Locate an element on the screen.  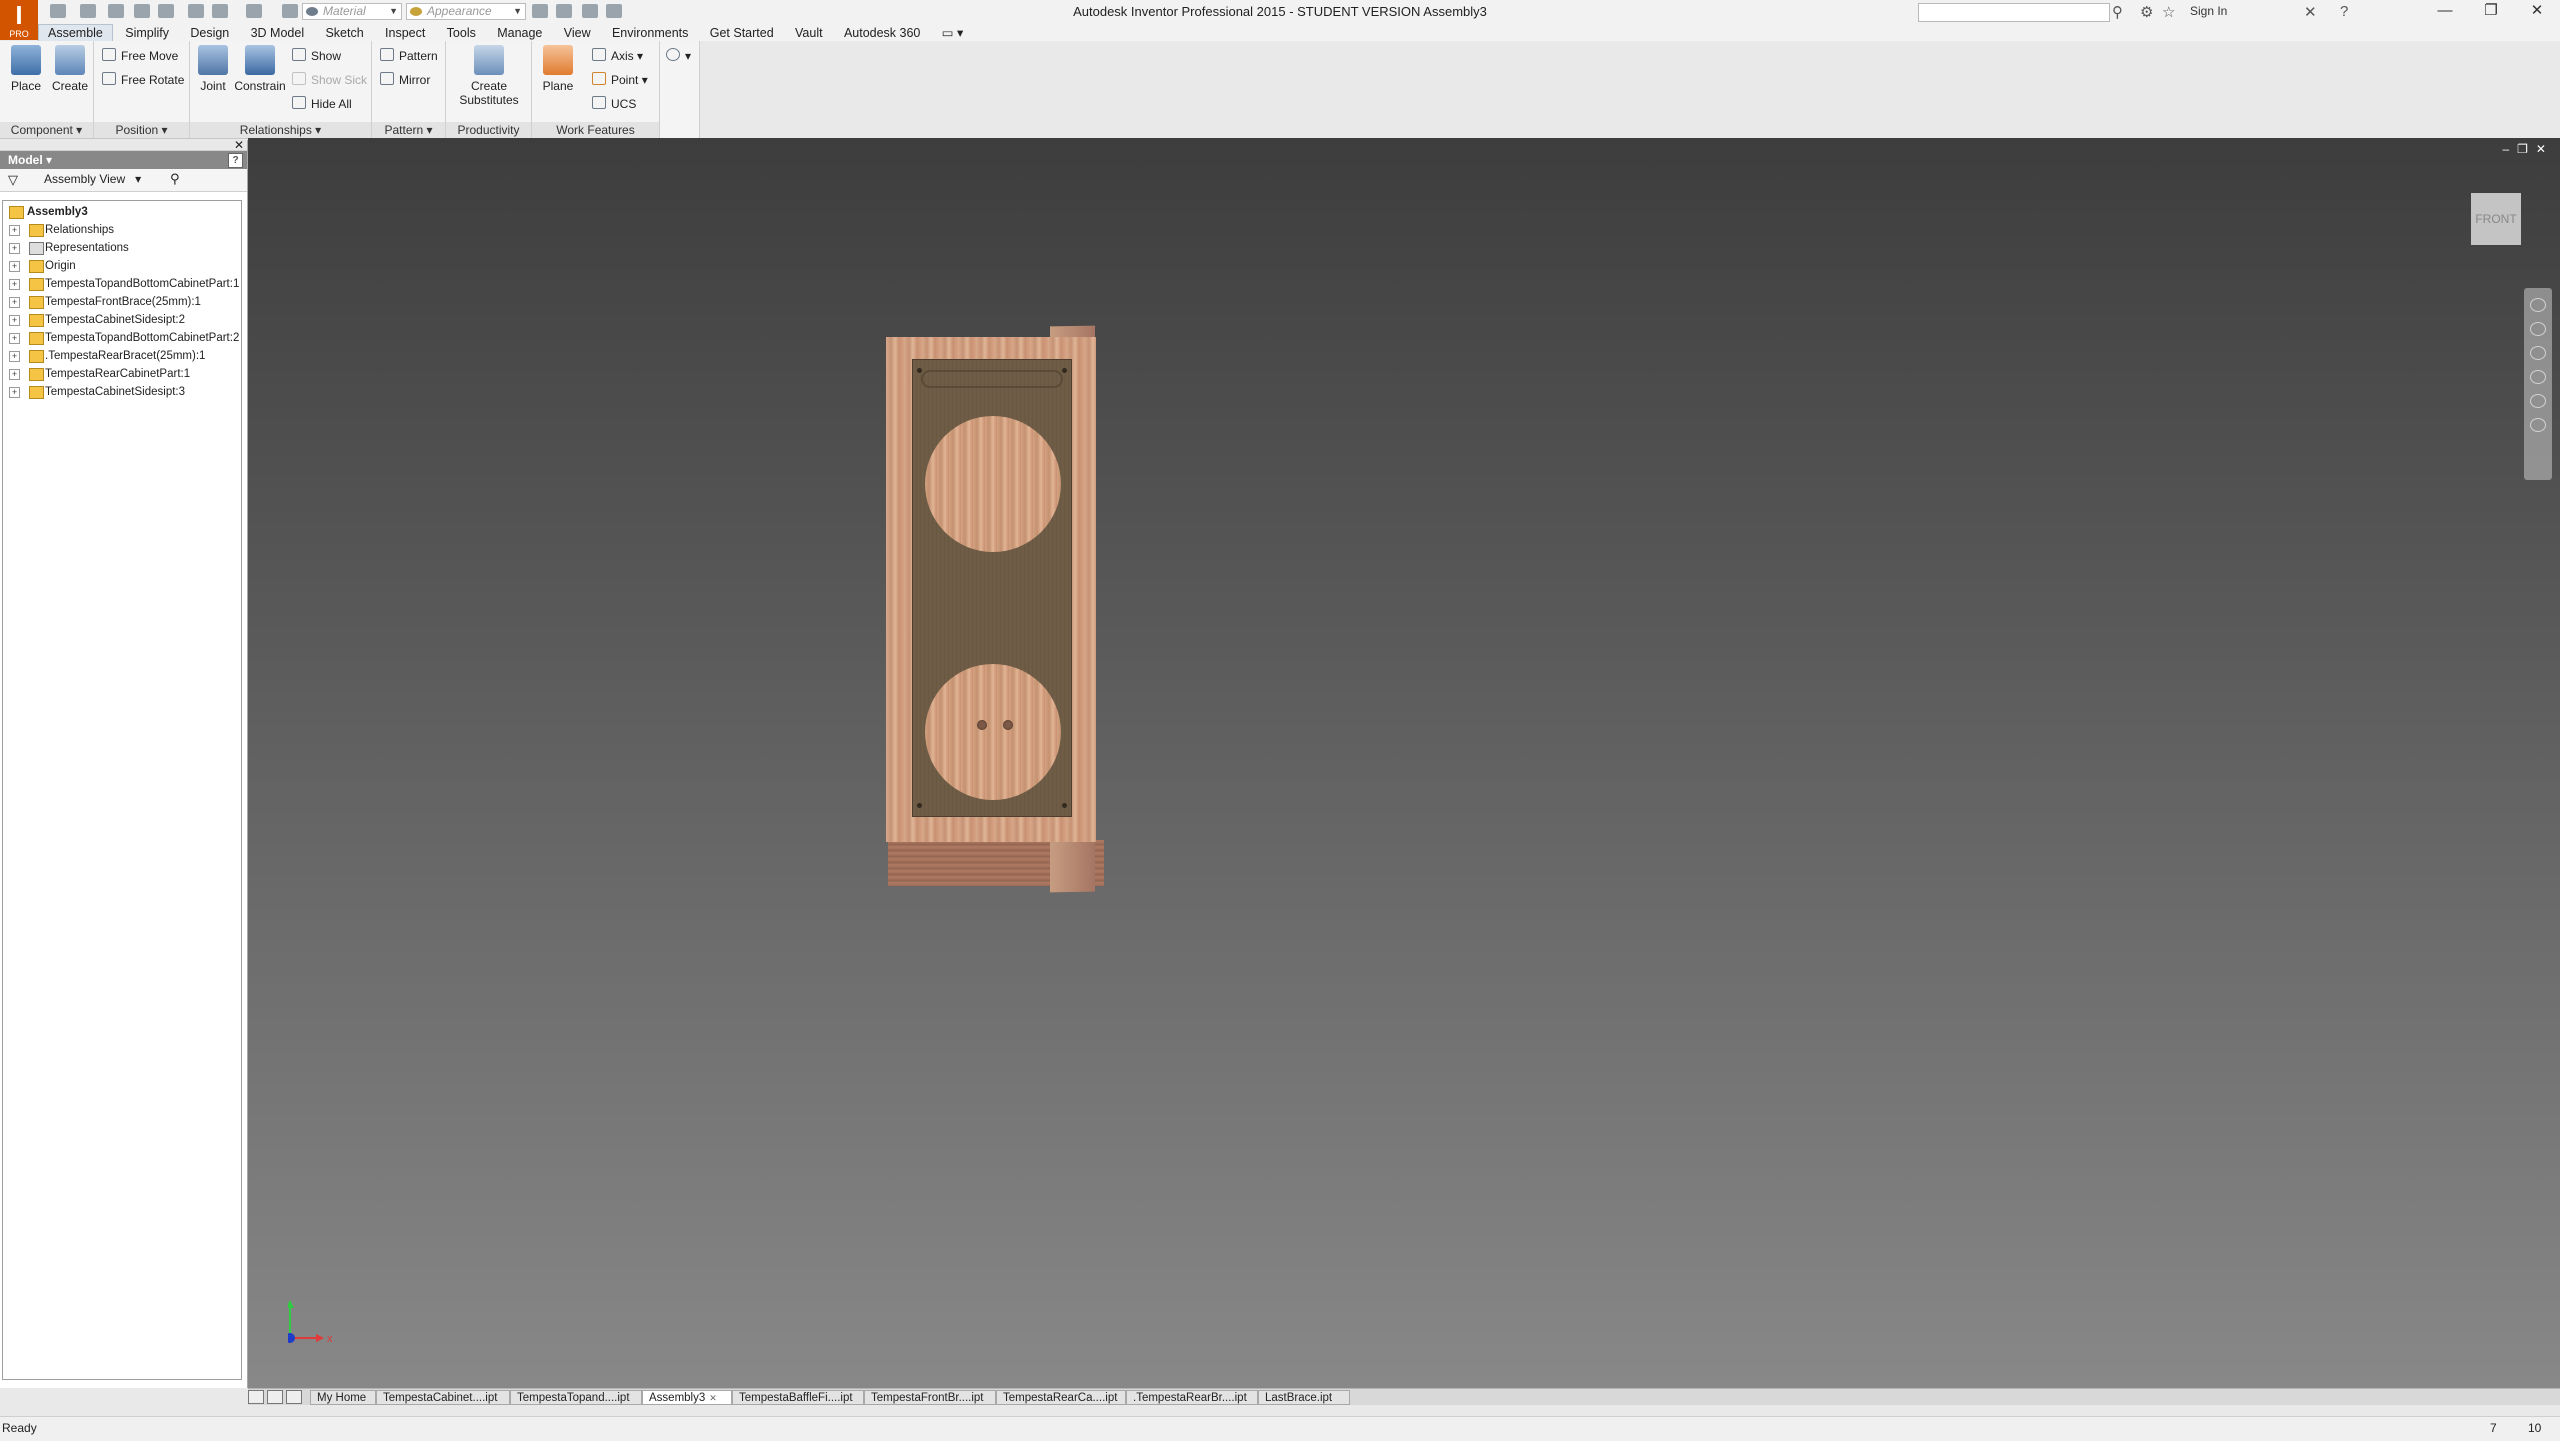
panel-pattern-label: Pattern ▾ is located at coordinates (408, 130).